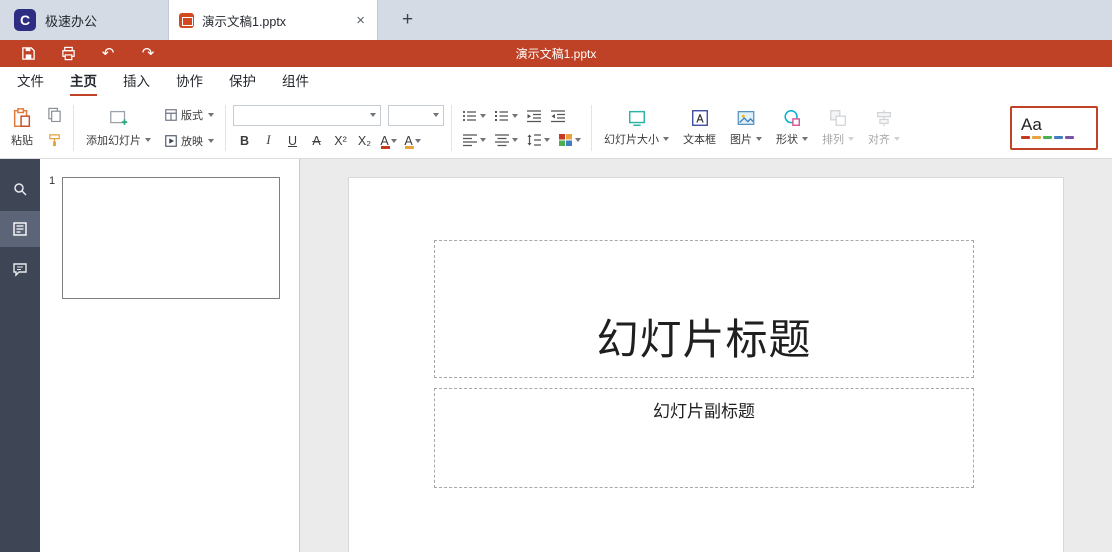 This screenshot has height=552, width=1112. Describe the element at coordinates (25, 20) in the screenshot. I see `app-logo-icon: C` at that location.